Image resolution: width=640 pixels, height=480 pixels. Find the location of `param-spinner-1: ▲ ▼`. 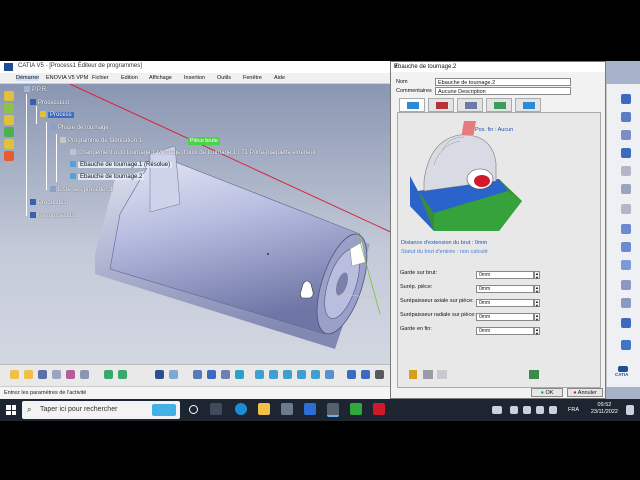

param-spinner-1: ▲ ▼ is located at coordinates (537, 275).